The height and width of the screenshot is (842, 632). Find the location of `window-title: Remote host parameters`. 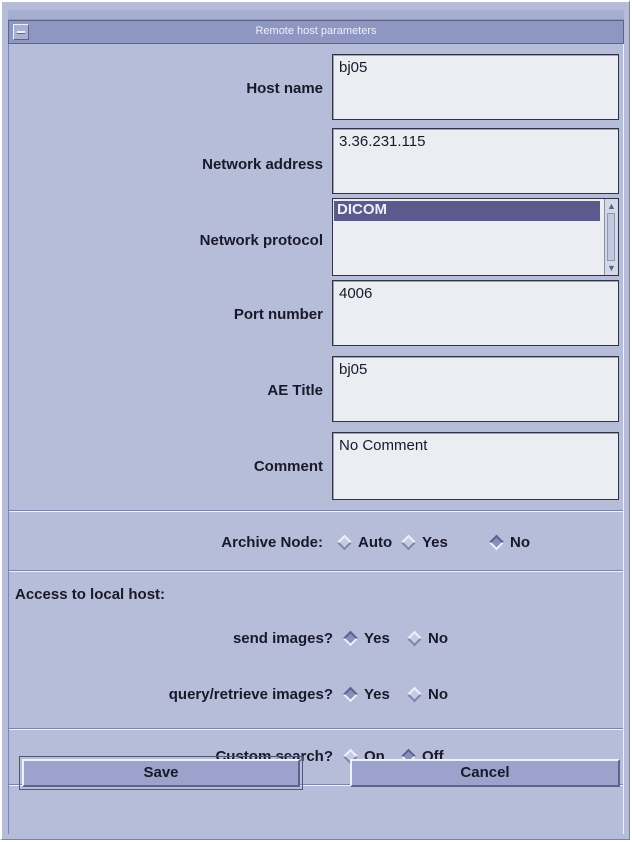

window-title: Remote host parameters is located at coordinates (316, 31).